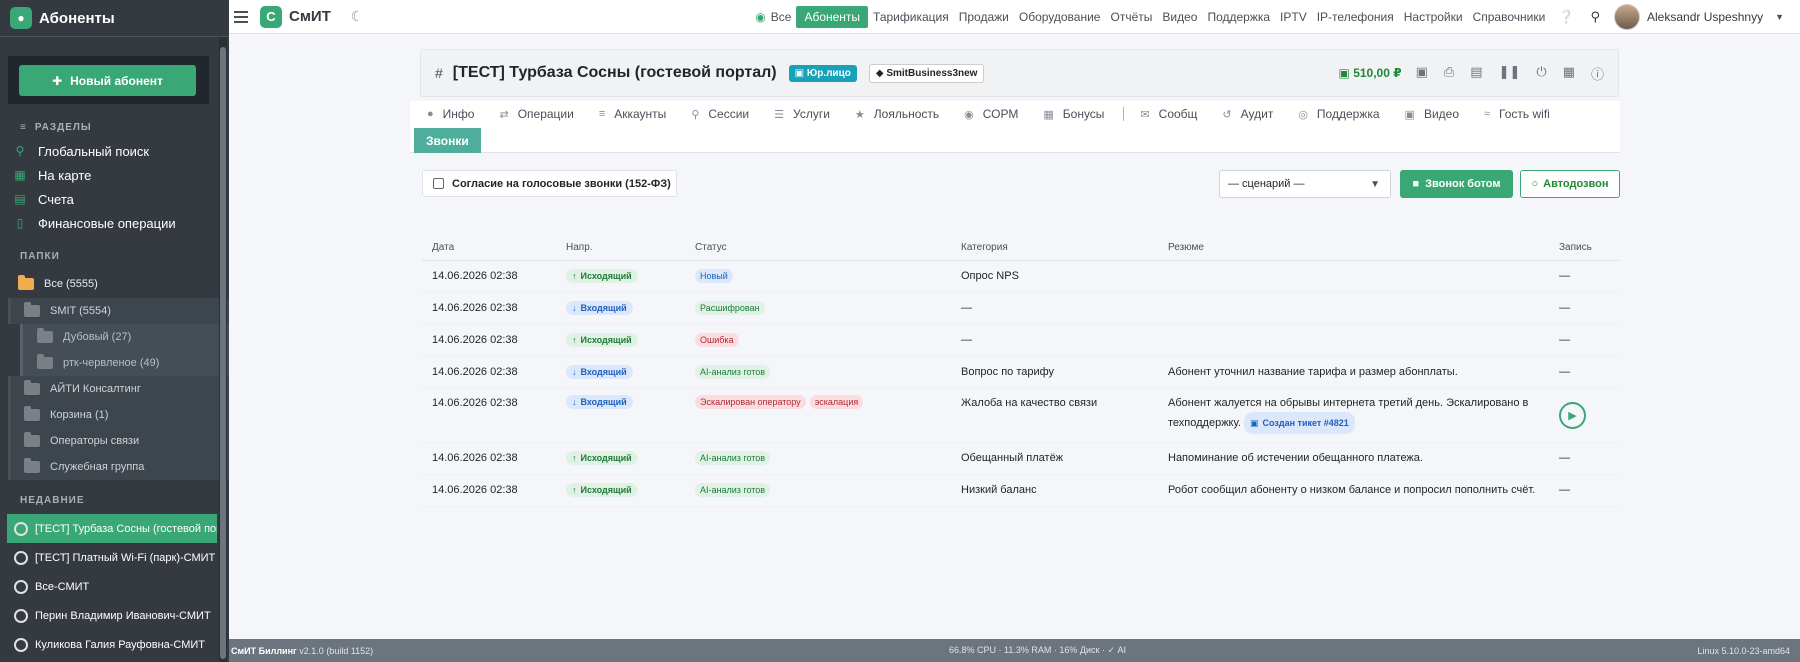  Describe the element at coordinates (114, 223) in the screenshot. I see `nav-finance: ▯ Финансовые операции` at that location.